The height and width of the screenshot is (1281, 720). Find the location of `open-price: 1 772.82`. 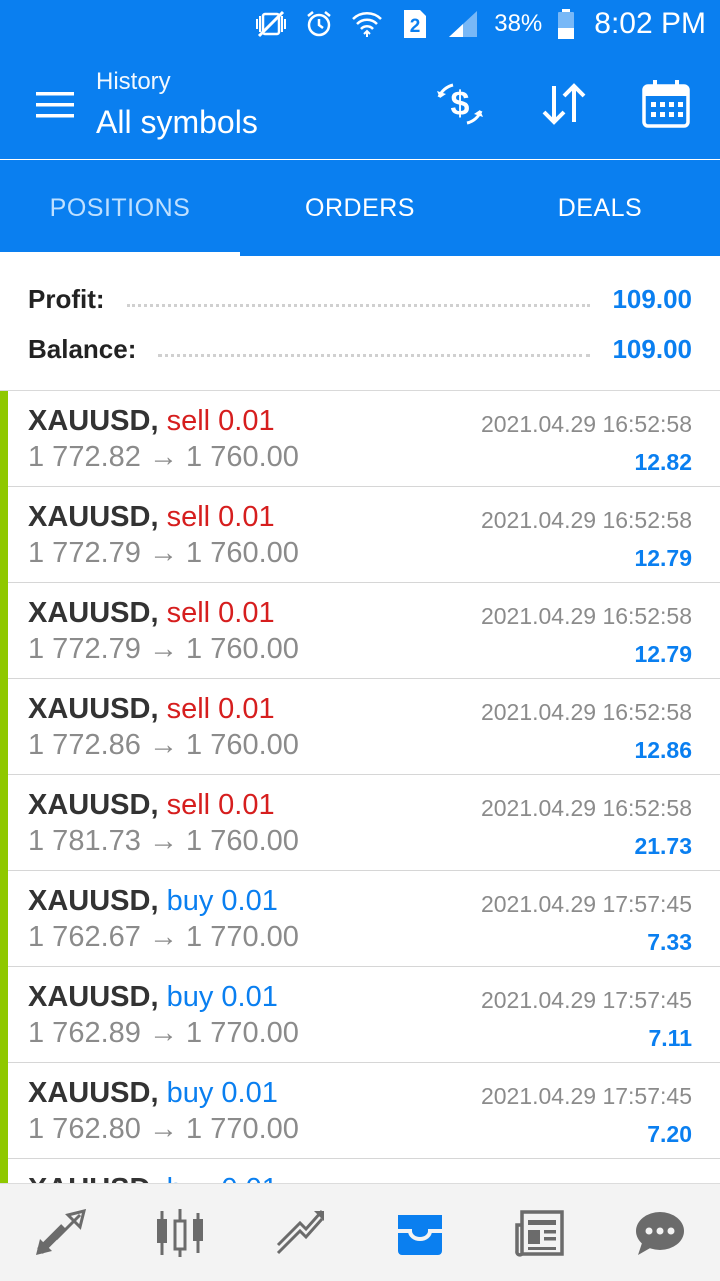

open-price: 1 772.82 is located at coordinates (84, 457).